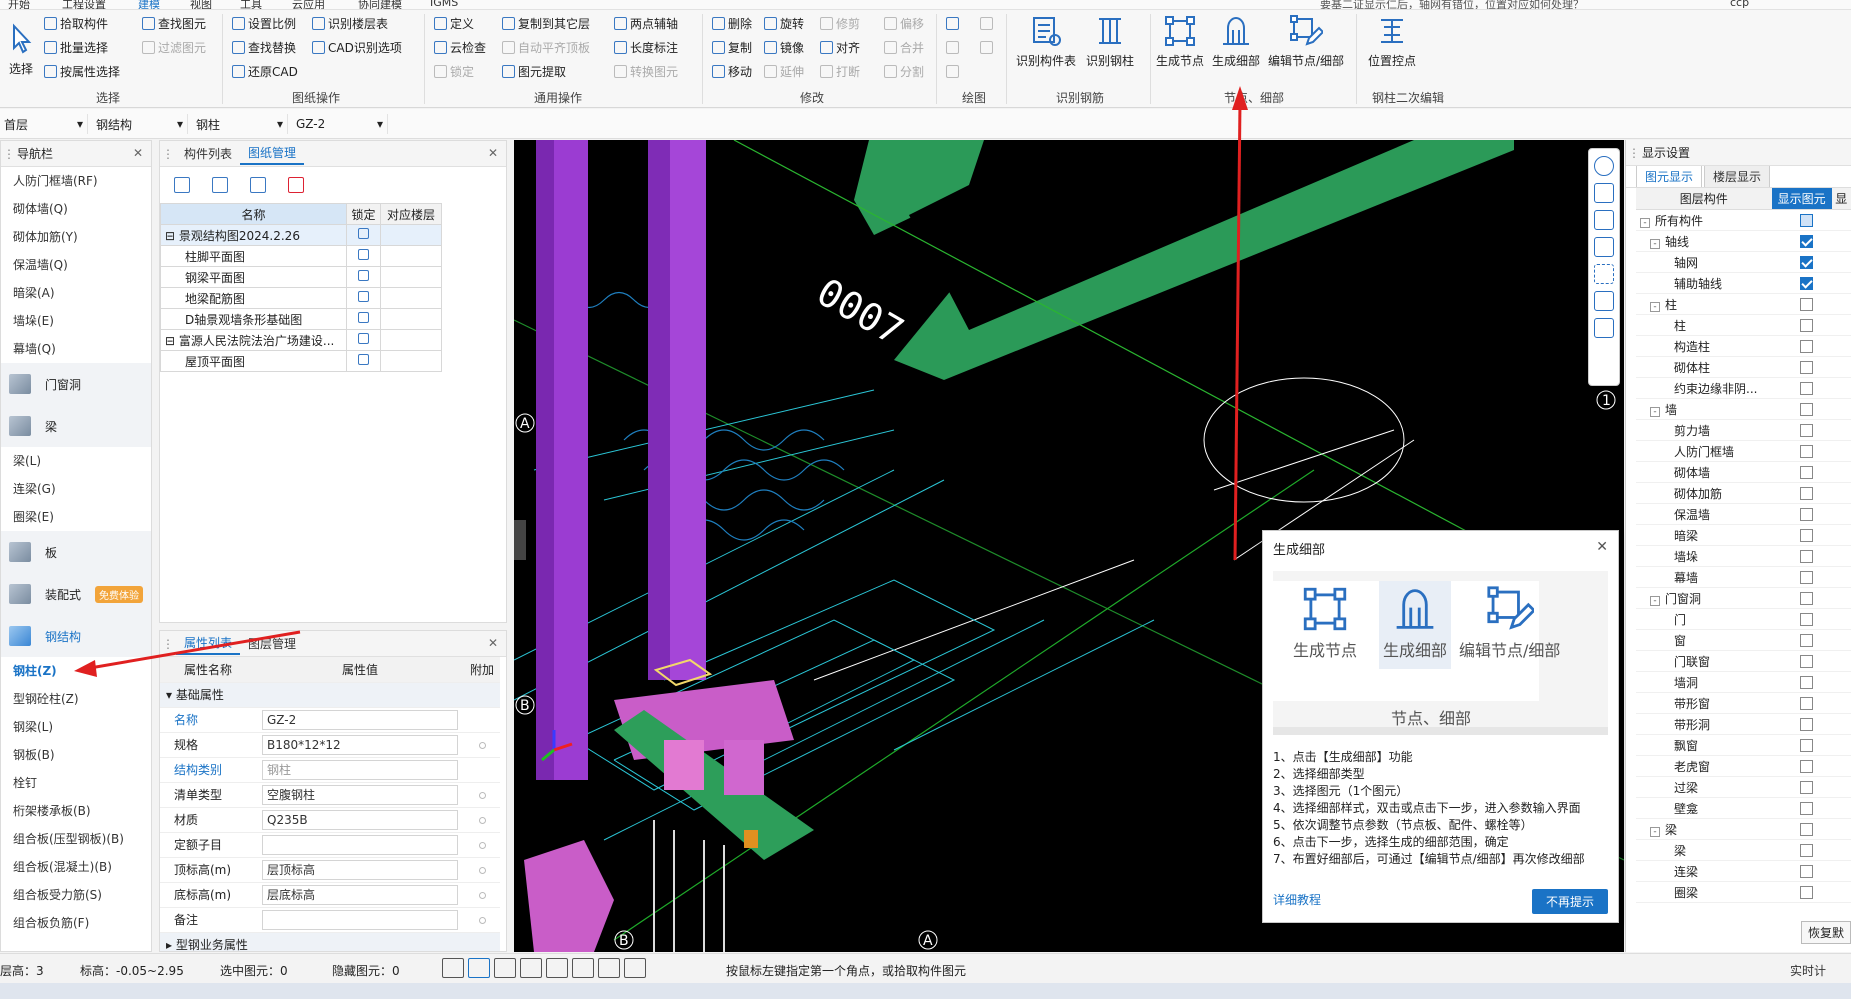 Image resolution: width=1851 pixels, height=999 pixels. I want to click on property-value: 钢柱, so click(360, 769).